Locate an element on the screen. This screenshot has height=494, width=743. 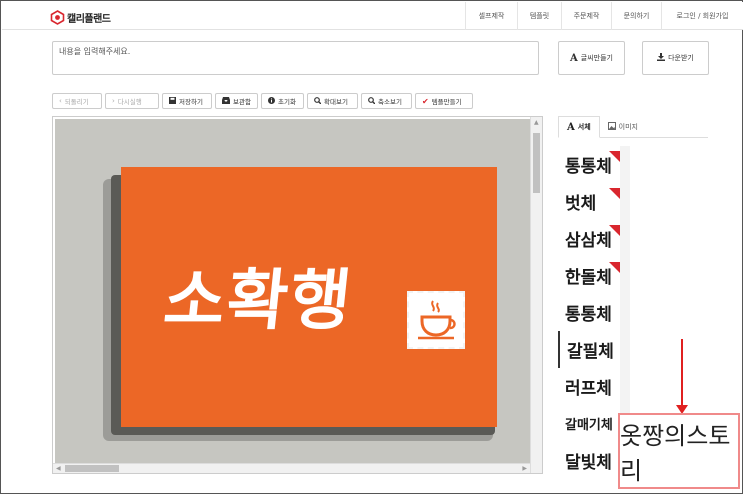
panel-tabs: A 서체 이미지 is located at coordinates (633, 127).